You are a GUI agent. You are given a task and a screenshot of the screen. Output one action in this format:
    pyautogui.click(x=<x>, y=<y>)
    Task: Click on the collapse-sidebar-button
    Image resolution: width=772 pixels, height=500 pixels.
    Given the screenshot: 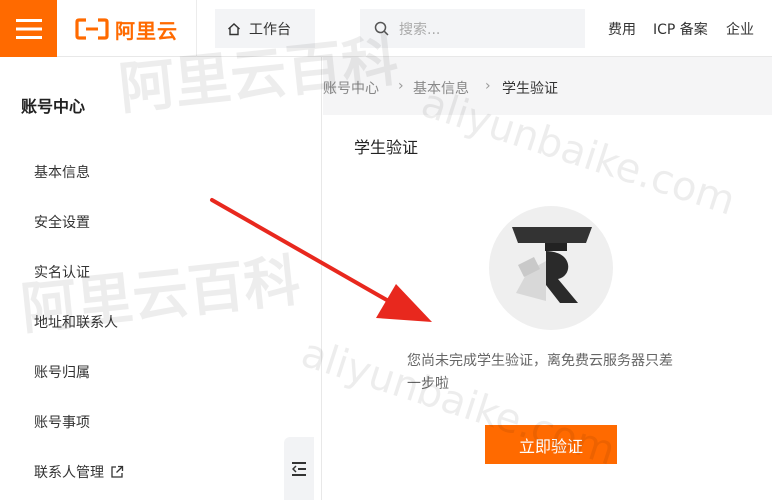 What is the action you would take?
    pyautogui.click(x=299, y=468)
    